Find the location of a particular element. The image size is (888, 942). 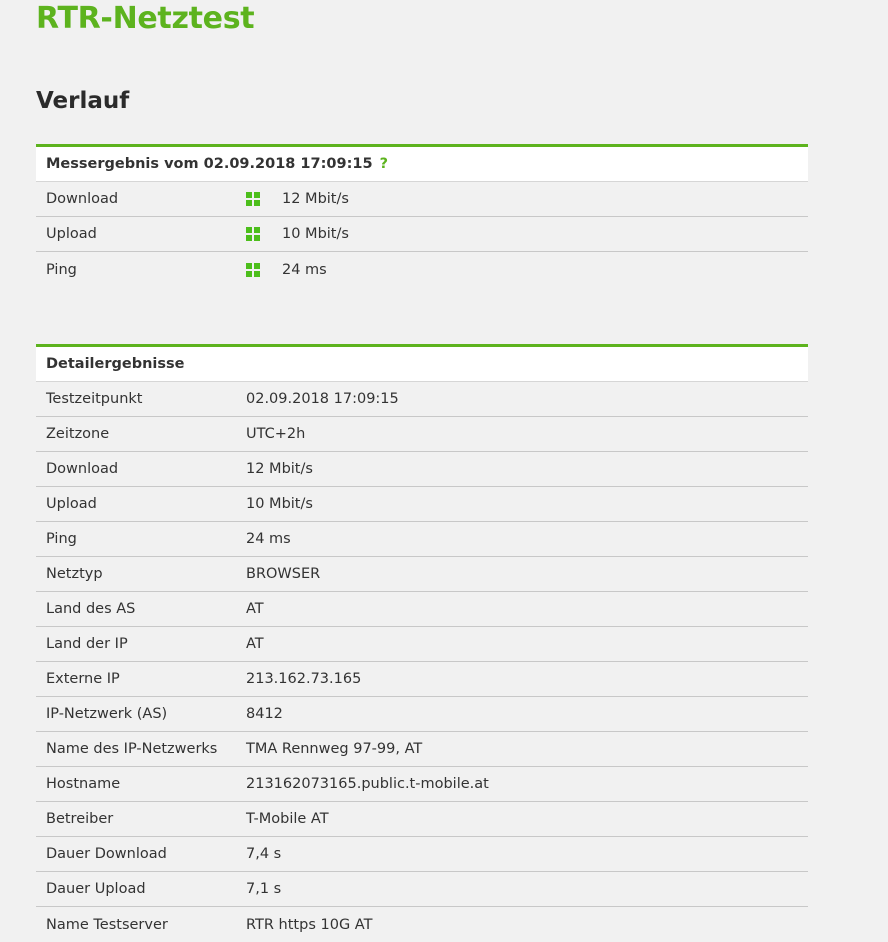

summary-row-label: Download is located at coordinates (82, 199).